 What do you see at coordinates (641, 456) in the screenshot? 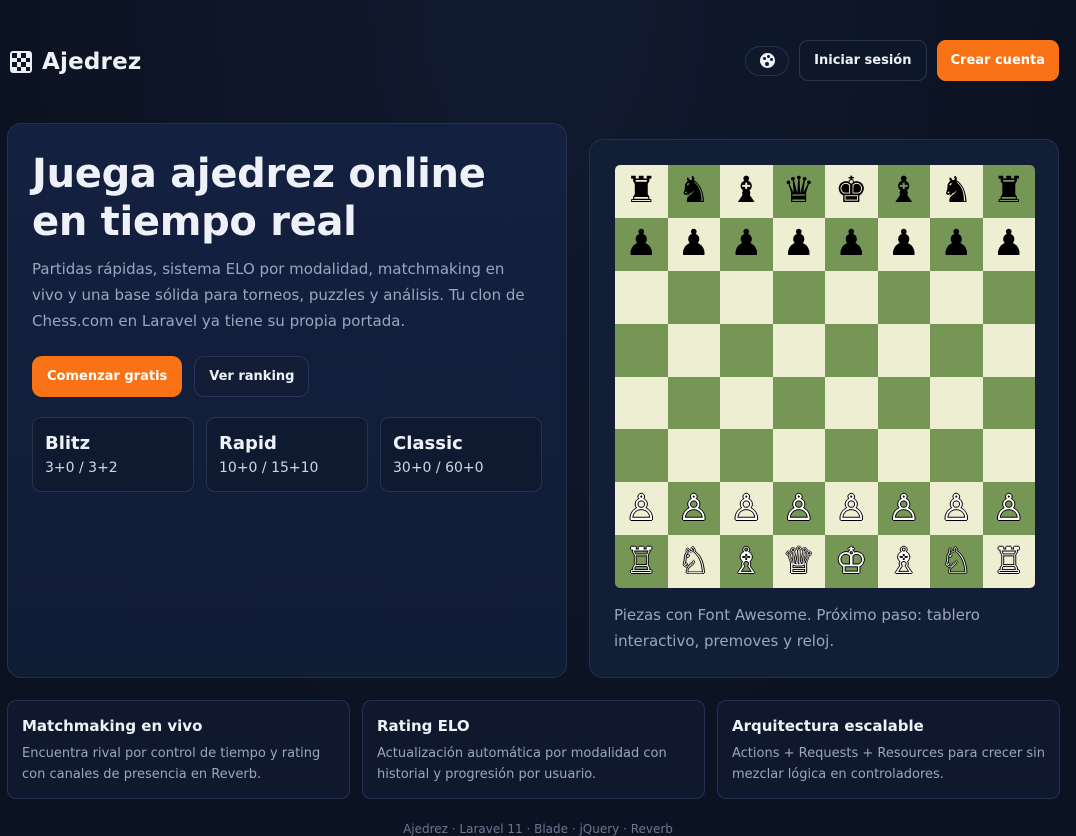
I see `square-a3` at bounding box center [641, 456].